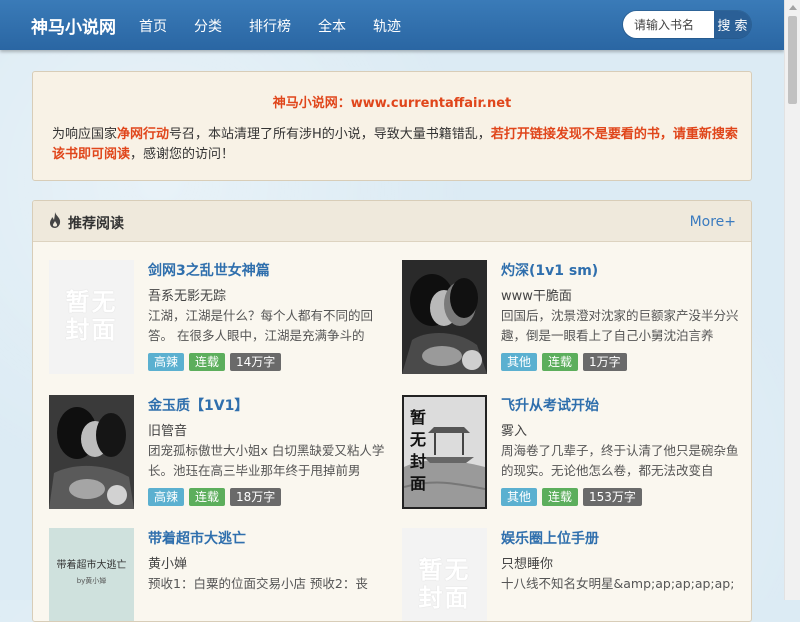 This screenshot has width=800, height=622. I want to click on search-button: 搜 索, so click(732, 24).